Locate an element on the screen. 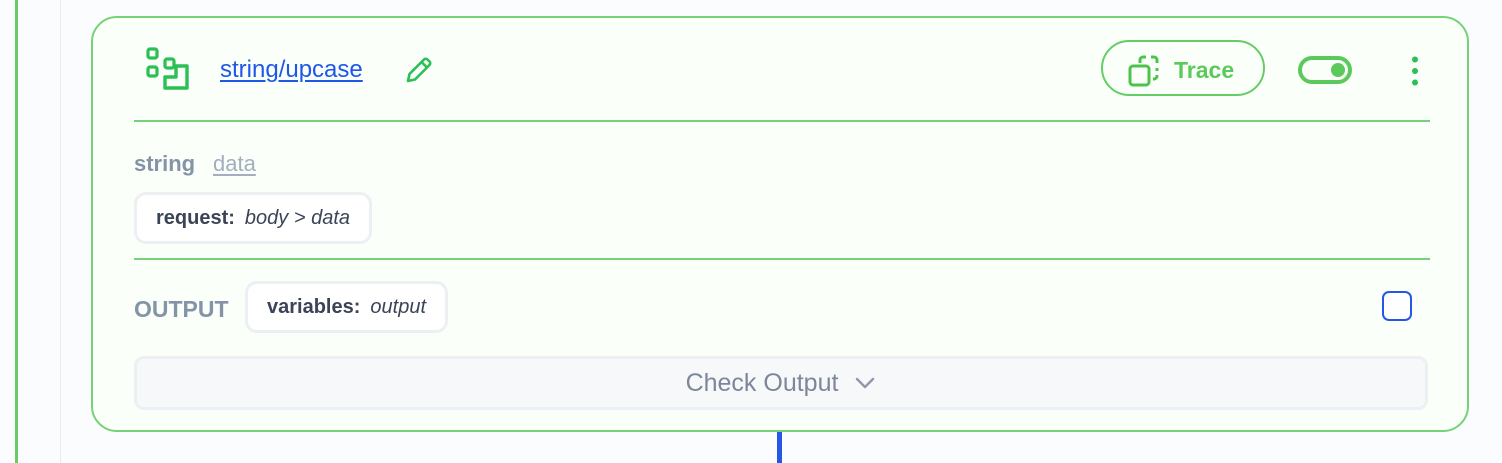 This screenshot has width=1502, height=463. module-link: string/upcase is located at coordinates (291, 70).